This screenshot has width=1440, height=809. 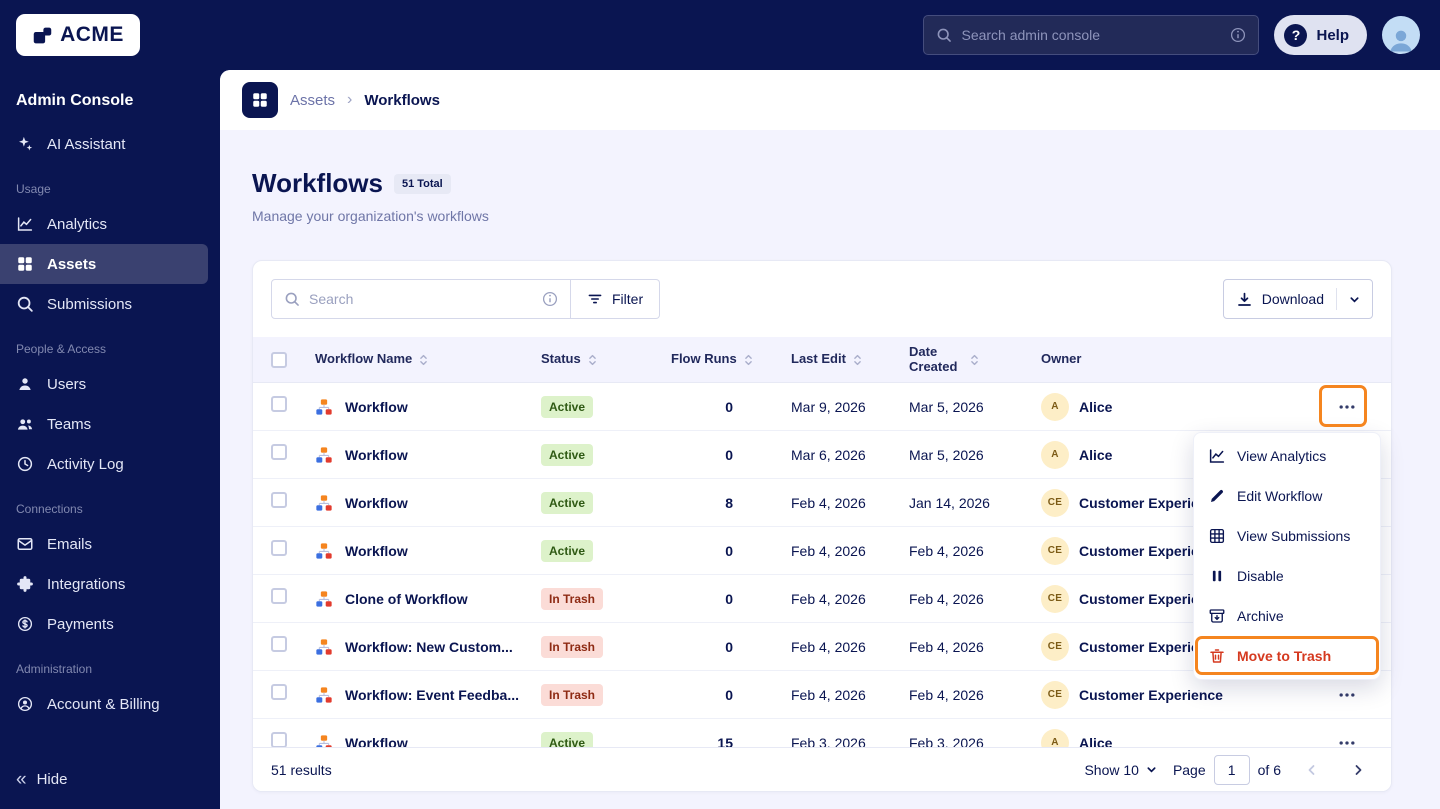 I want to click on sidebar-section-usage: Usage, so click(x=33, y=189).